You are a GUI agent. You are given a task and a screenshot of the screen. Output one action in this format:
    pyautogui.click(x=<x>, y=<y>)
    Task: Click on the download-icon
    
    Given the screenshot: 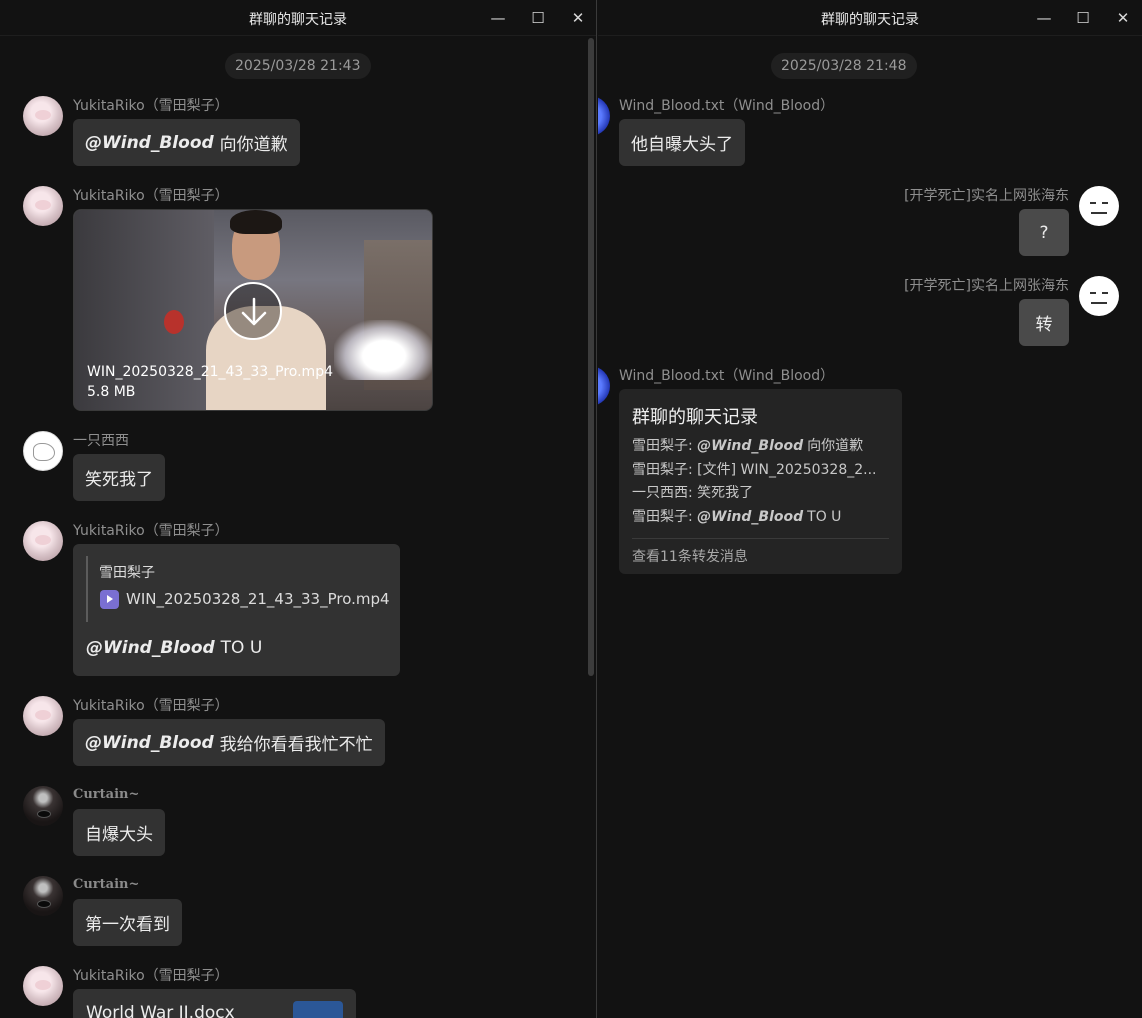 What is the action you would take?
    pyautogui.click(x=253, y=311)
    